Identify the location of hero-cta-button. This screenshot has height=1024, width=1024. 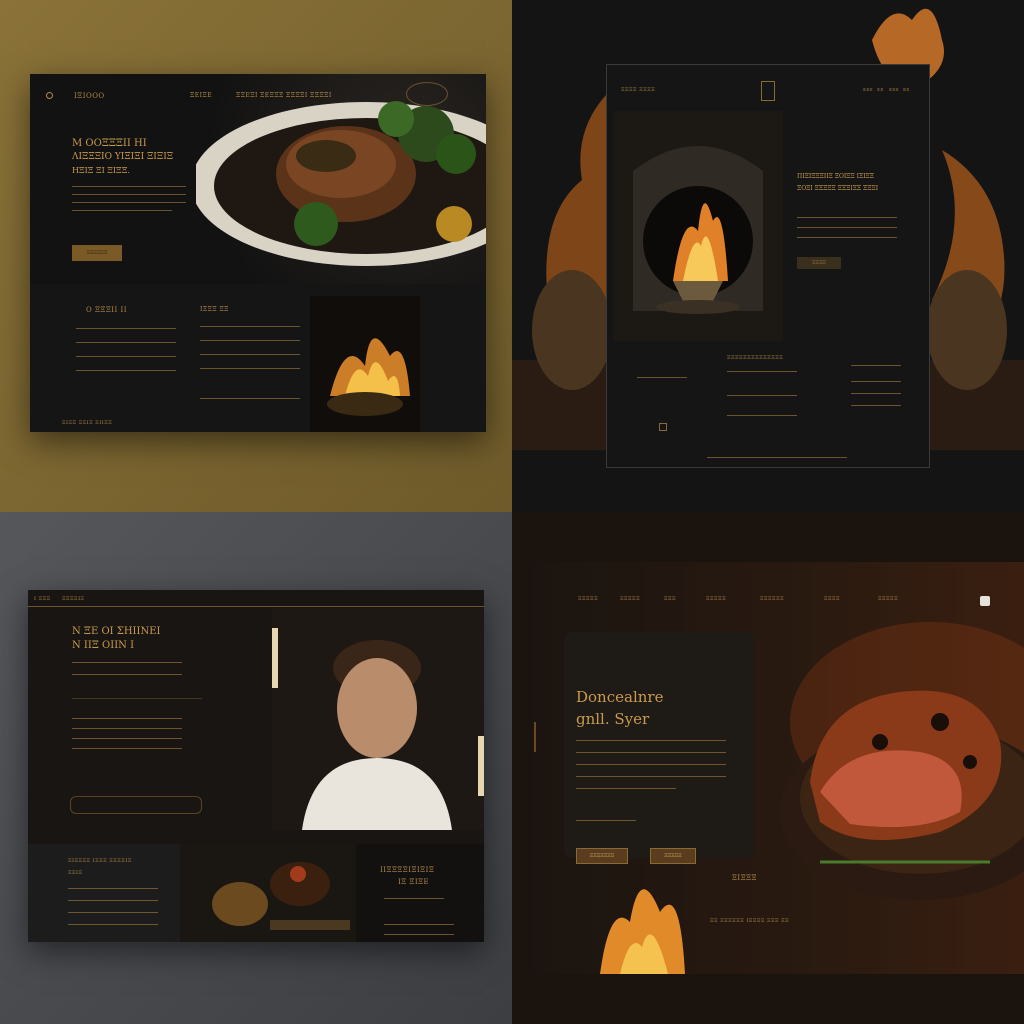
(136, 805).